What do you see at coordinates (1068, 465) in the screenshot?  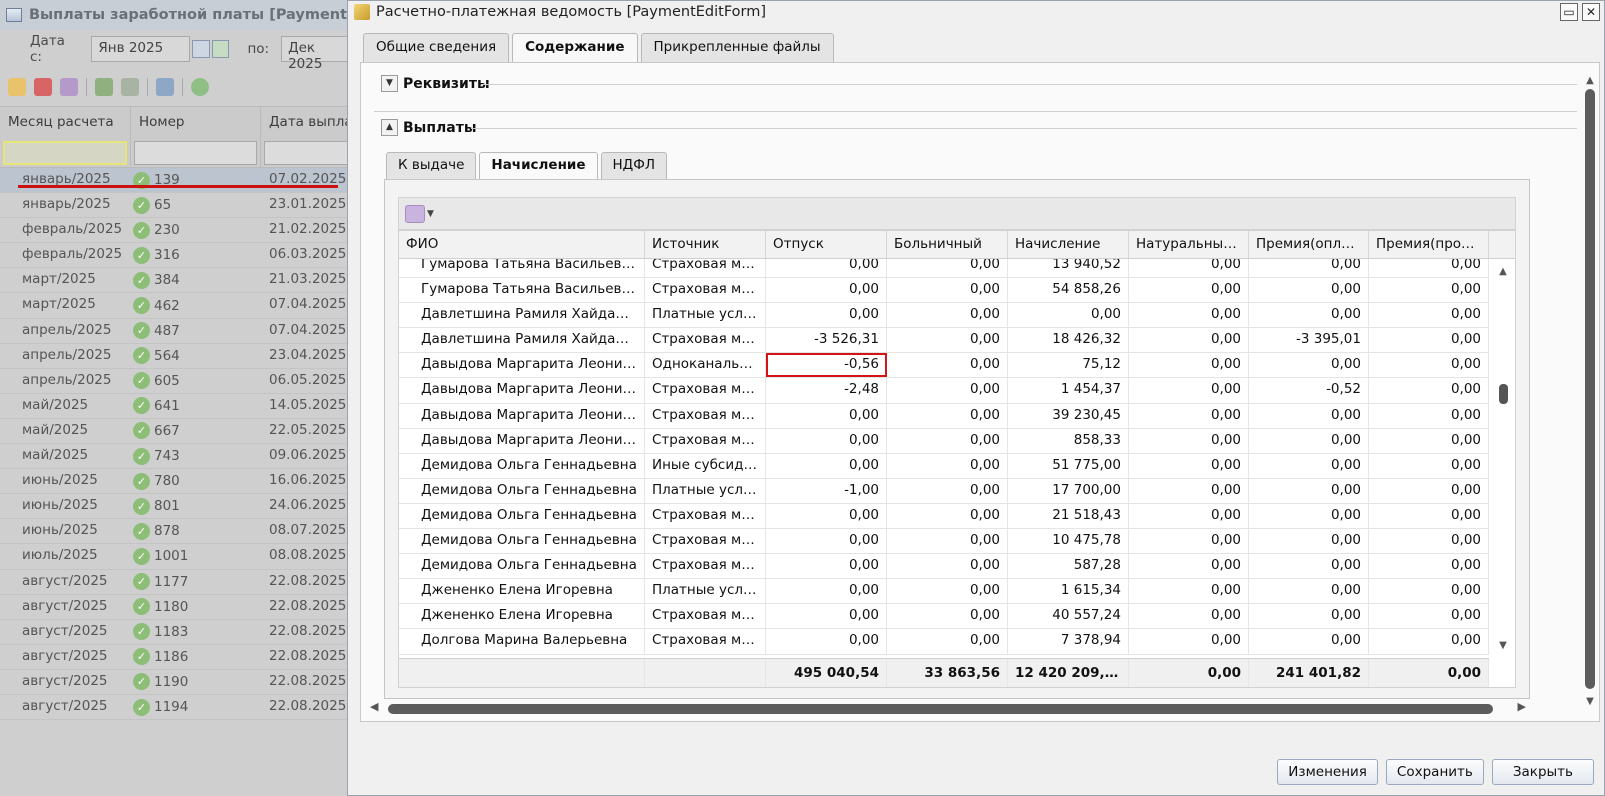 I see `accrual-cell: 51 775,00` at bounding box center [1068, 465].